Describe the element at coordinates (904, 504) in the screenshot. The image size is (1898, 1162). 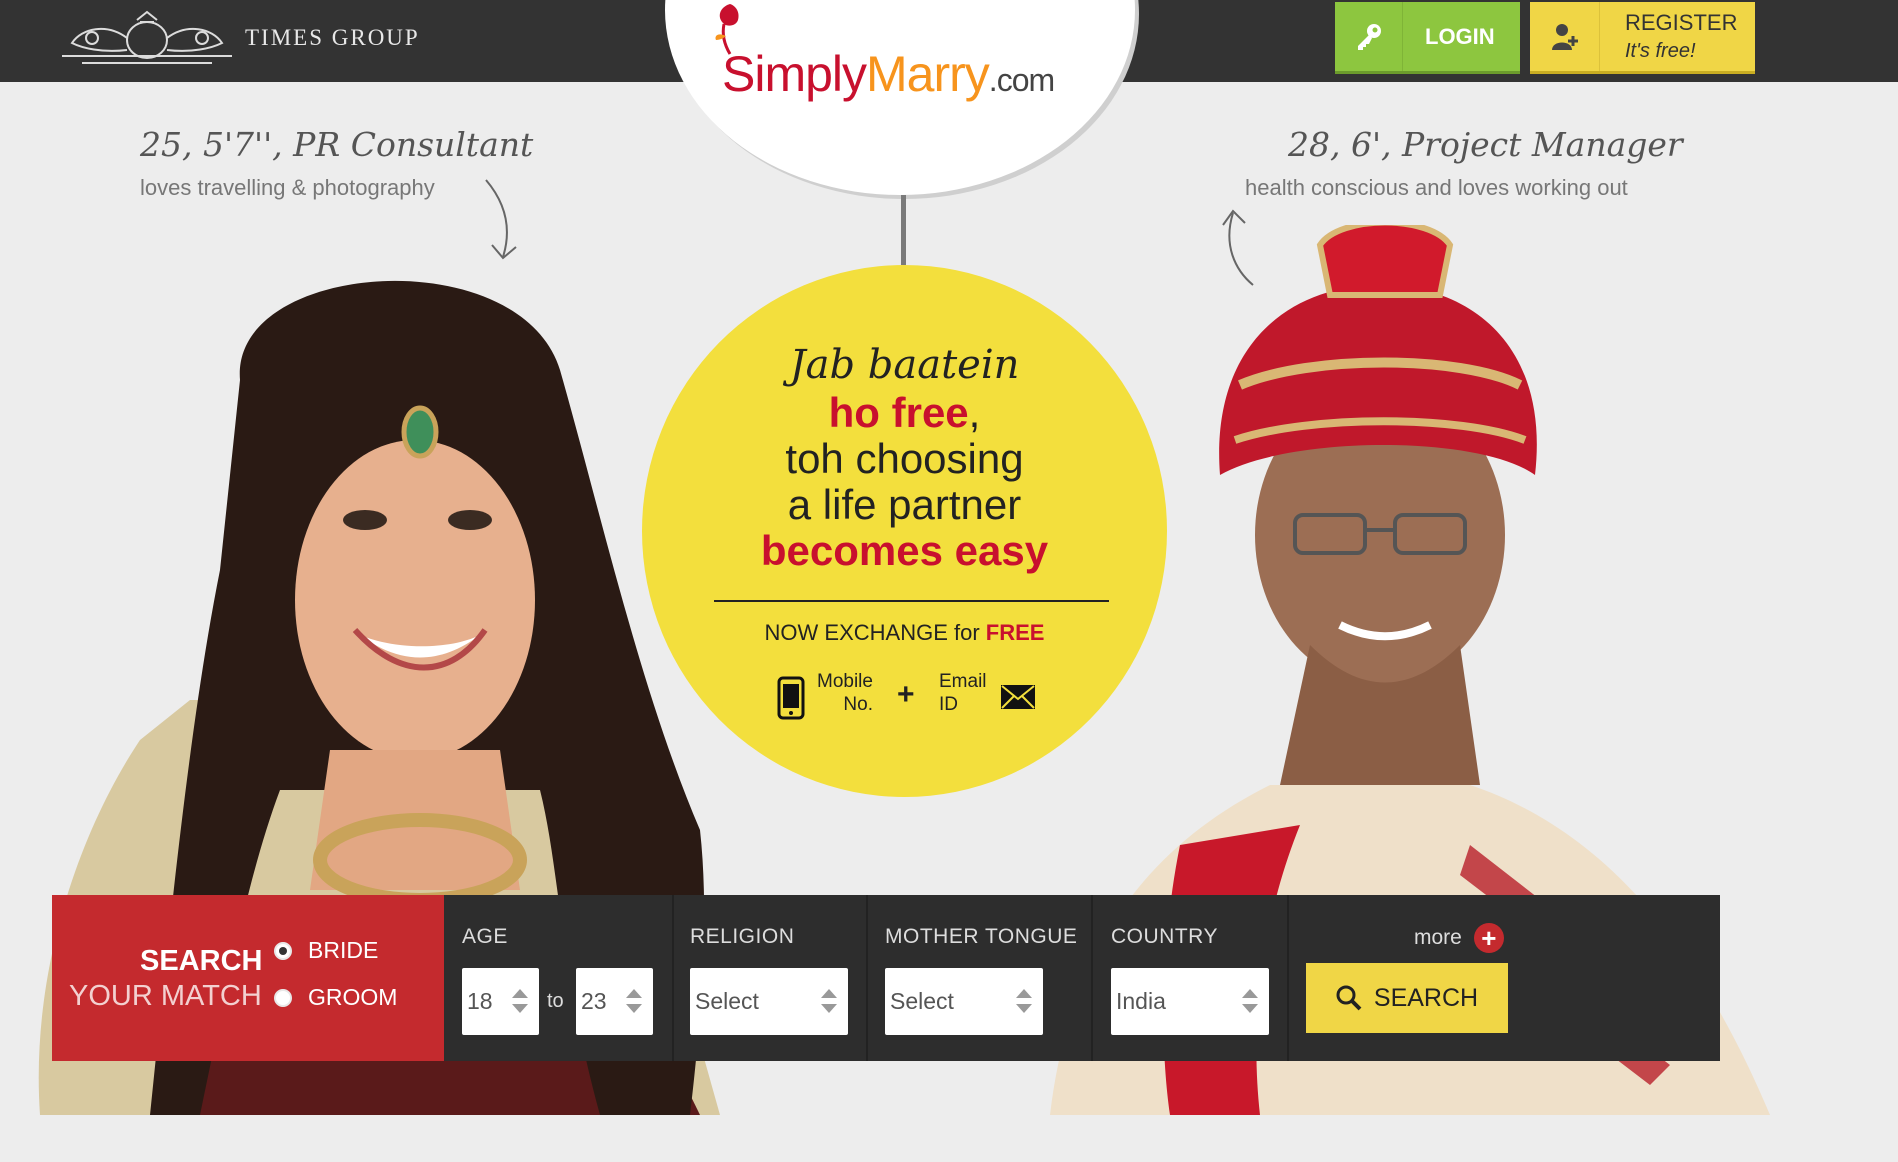
I see `tagline-line4: a life partner` at that location.